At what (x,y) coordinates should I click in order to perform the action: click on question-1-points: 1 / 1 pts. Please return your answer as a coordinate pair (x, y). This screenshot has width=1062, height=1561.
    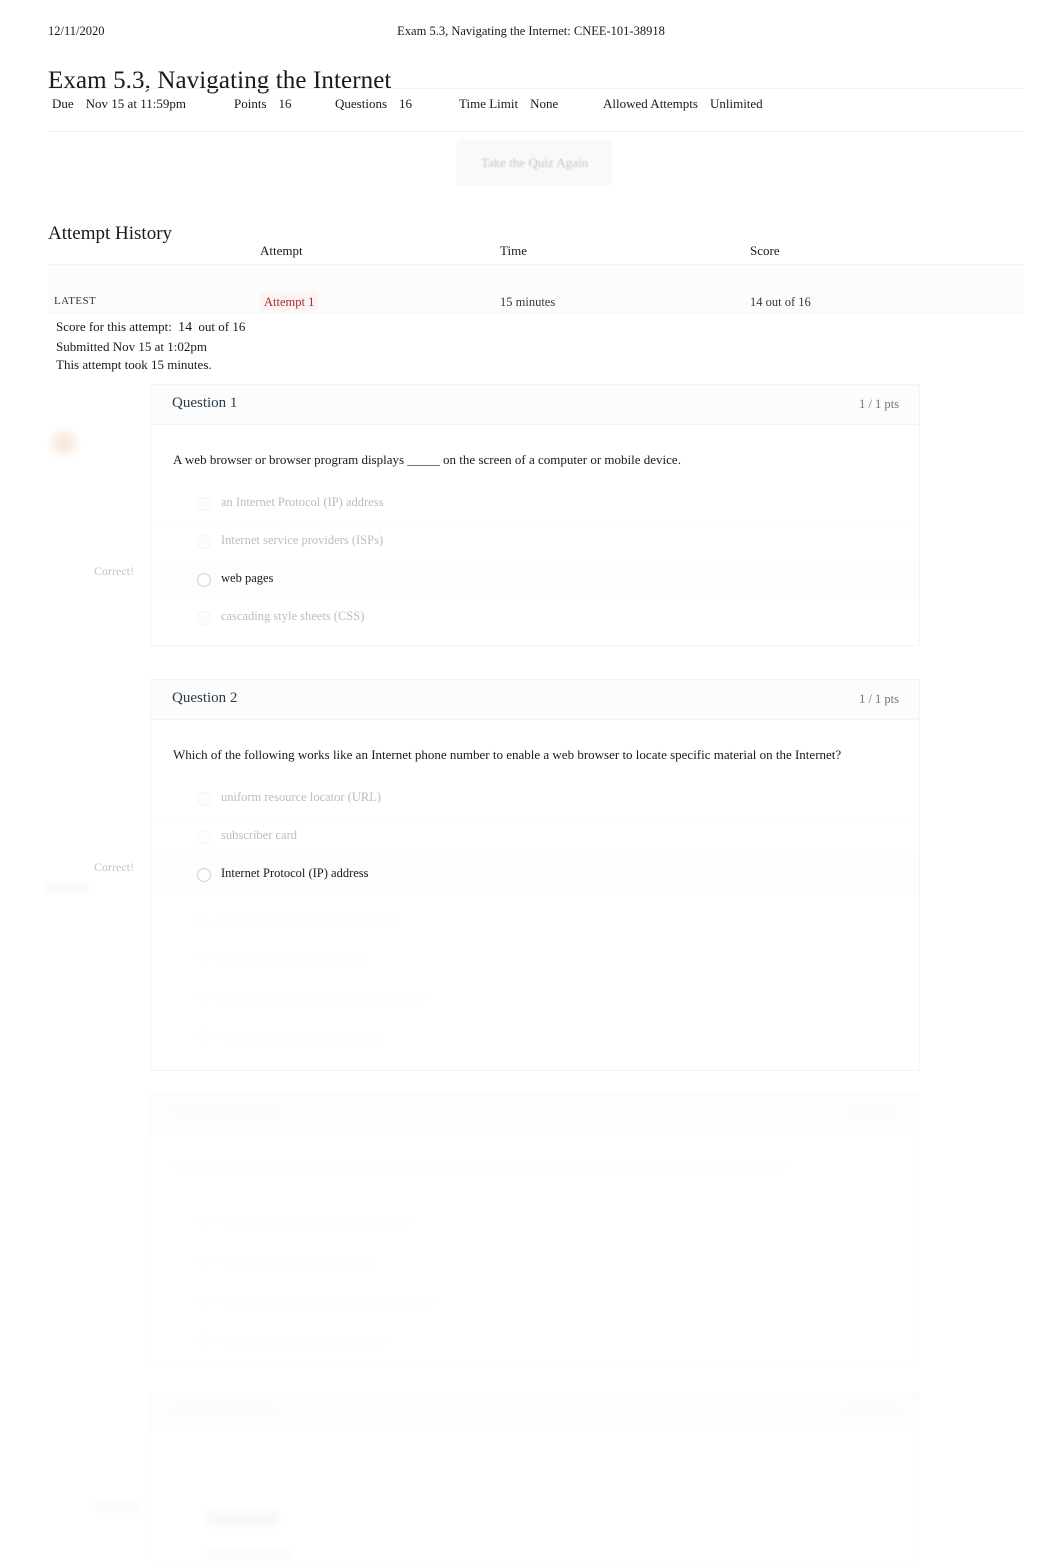
    Looking at the image, I should click on (879, 404).